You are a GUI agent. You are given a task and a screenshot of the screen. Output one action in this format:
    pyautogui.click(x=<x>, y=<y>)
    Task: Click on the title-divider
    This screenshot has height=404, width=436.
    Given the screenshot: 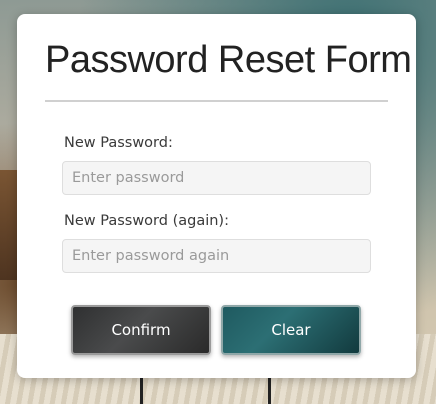 What is the action you would take?
    pyautogui.click(x=216, y=101)
    